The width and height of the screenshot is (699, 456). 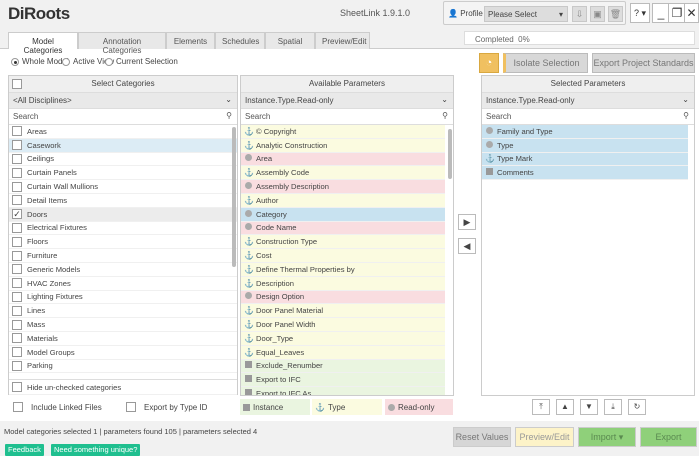 What do you see at coordinates (565, 407) in the screenshot?
I see `move-up-button: ▲` at bounding box center [565, 407].